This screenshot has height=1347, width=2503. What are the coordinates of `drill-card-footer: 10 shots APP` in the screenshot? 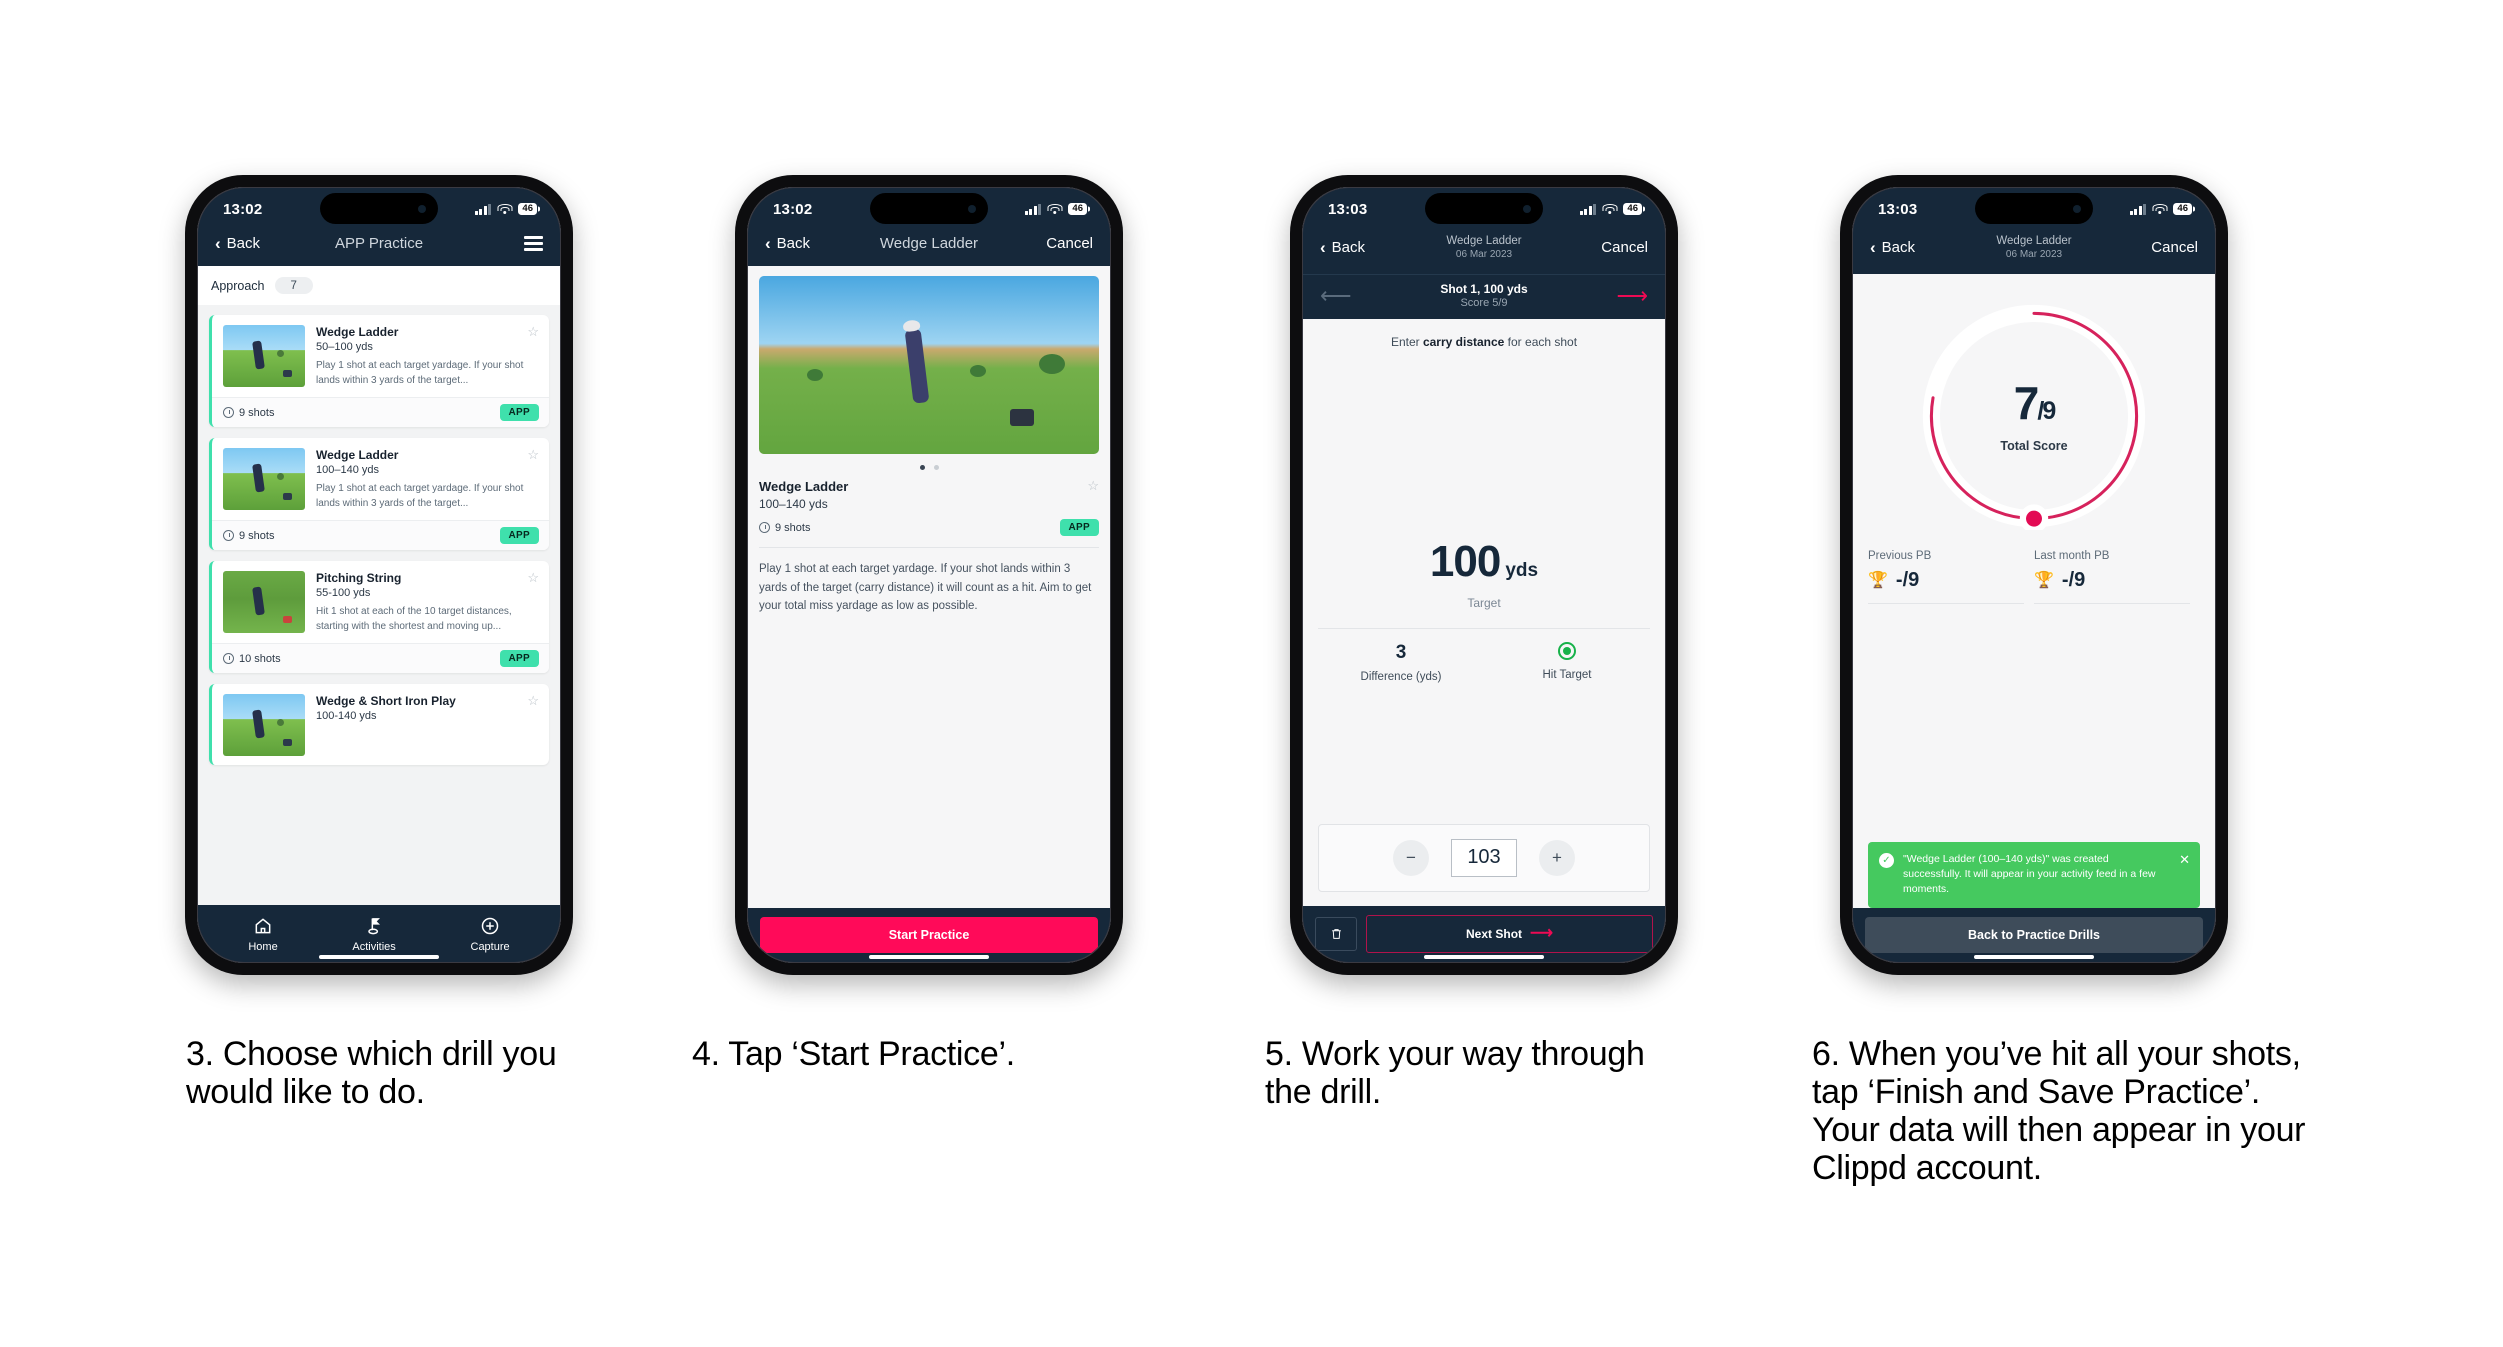 It's located at (380, 658).